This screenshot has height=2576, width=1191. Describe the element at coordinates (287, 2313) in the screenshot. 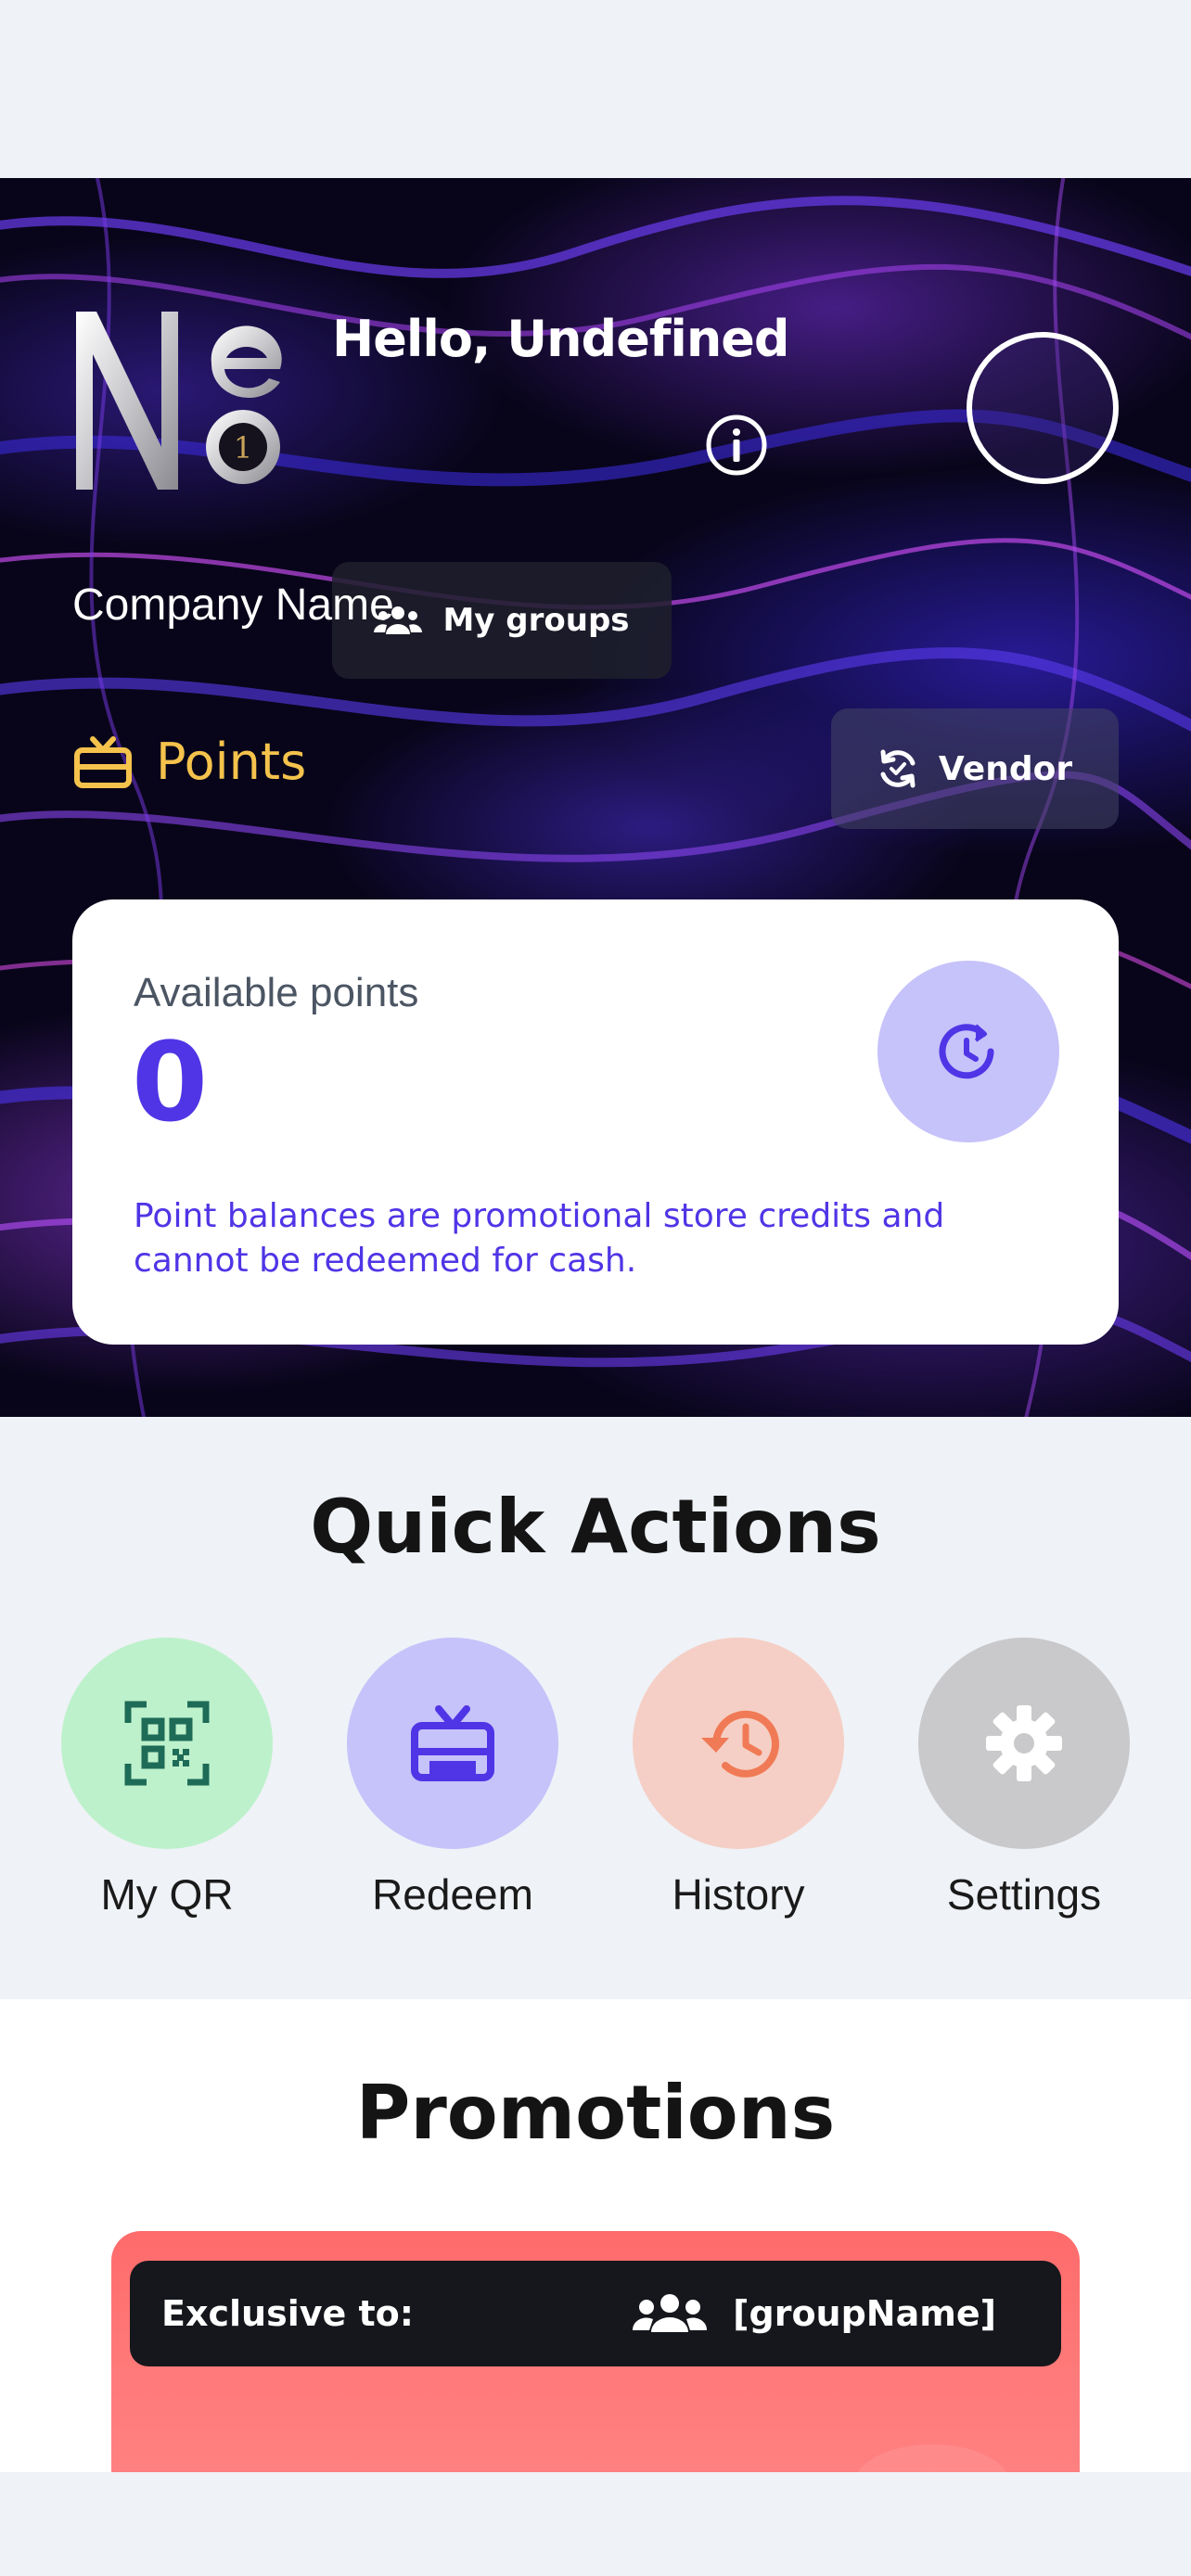

I see `exclusive-label: Exclusive to:` at that location.